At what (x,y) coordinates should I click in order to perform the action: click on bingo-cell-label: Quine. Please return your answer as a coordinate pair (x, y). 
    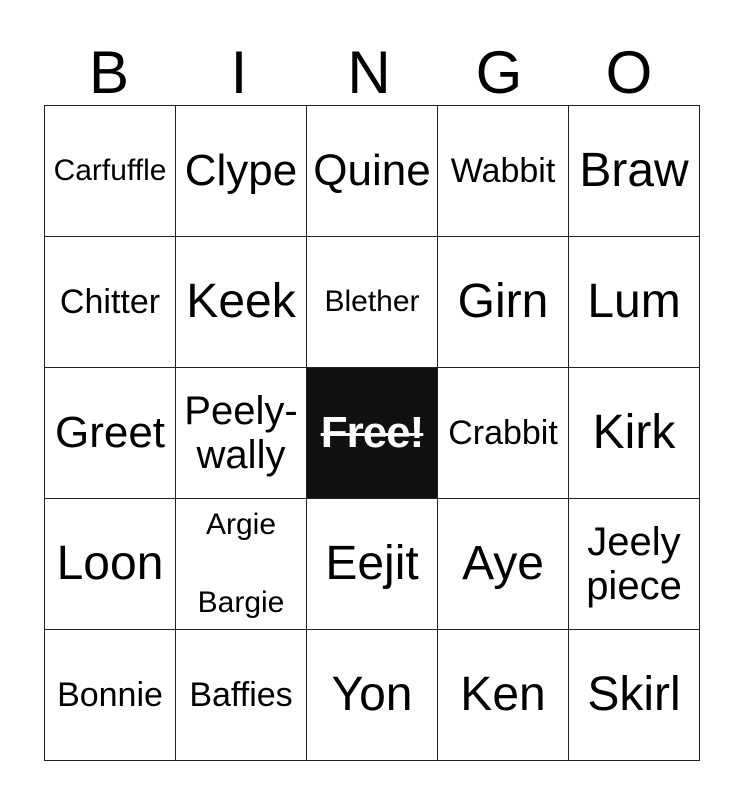
    Looking at the image, I should click on (372, 170).